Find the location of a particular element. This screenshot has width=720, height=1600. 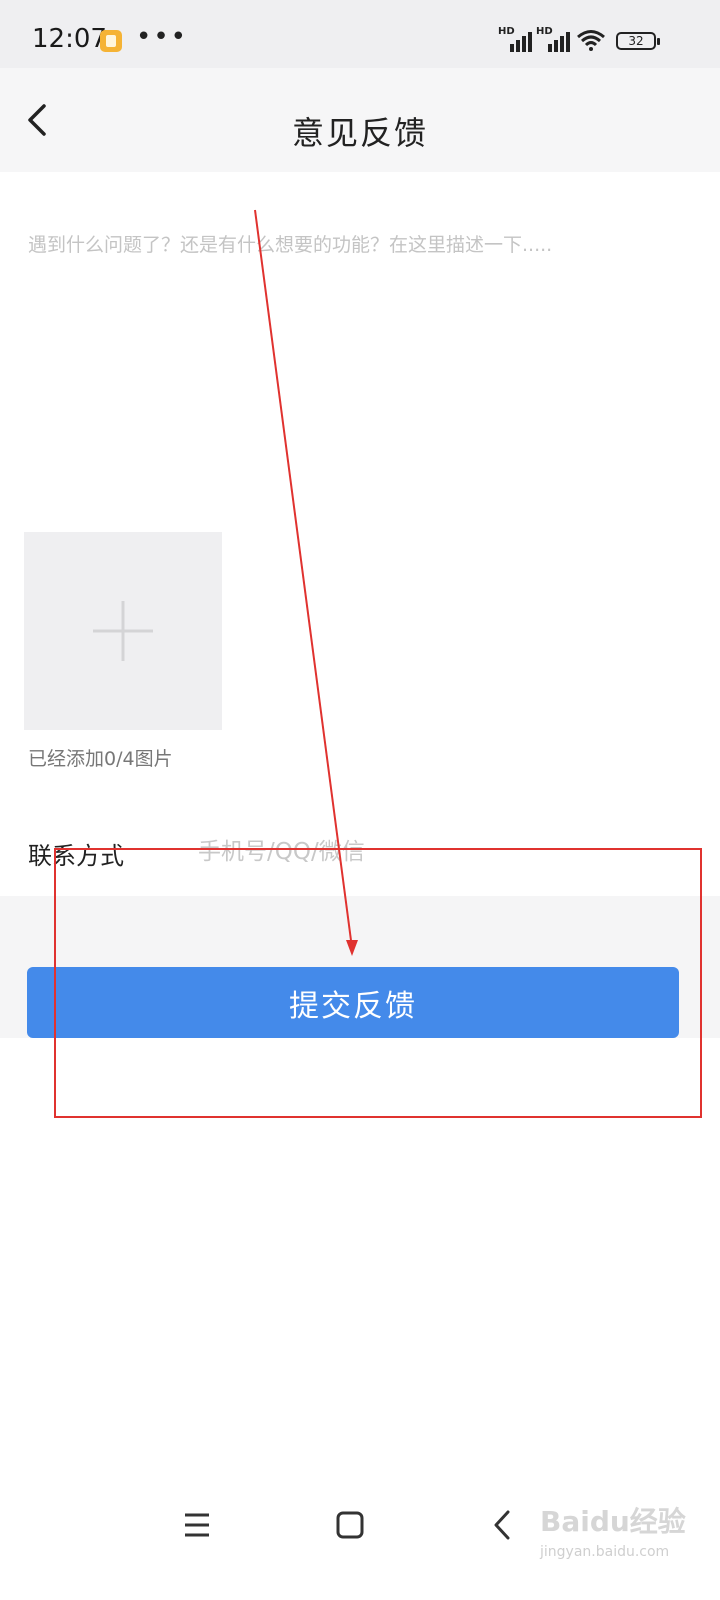

battery-icon: 32 is located at coordinates (638, 41).